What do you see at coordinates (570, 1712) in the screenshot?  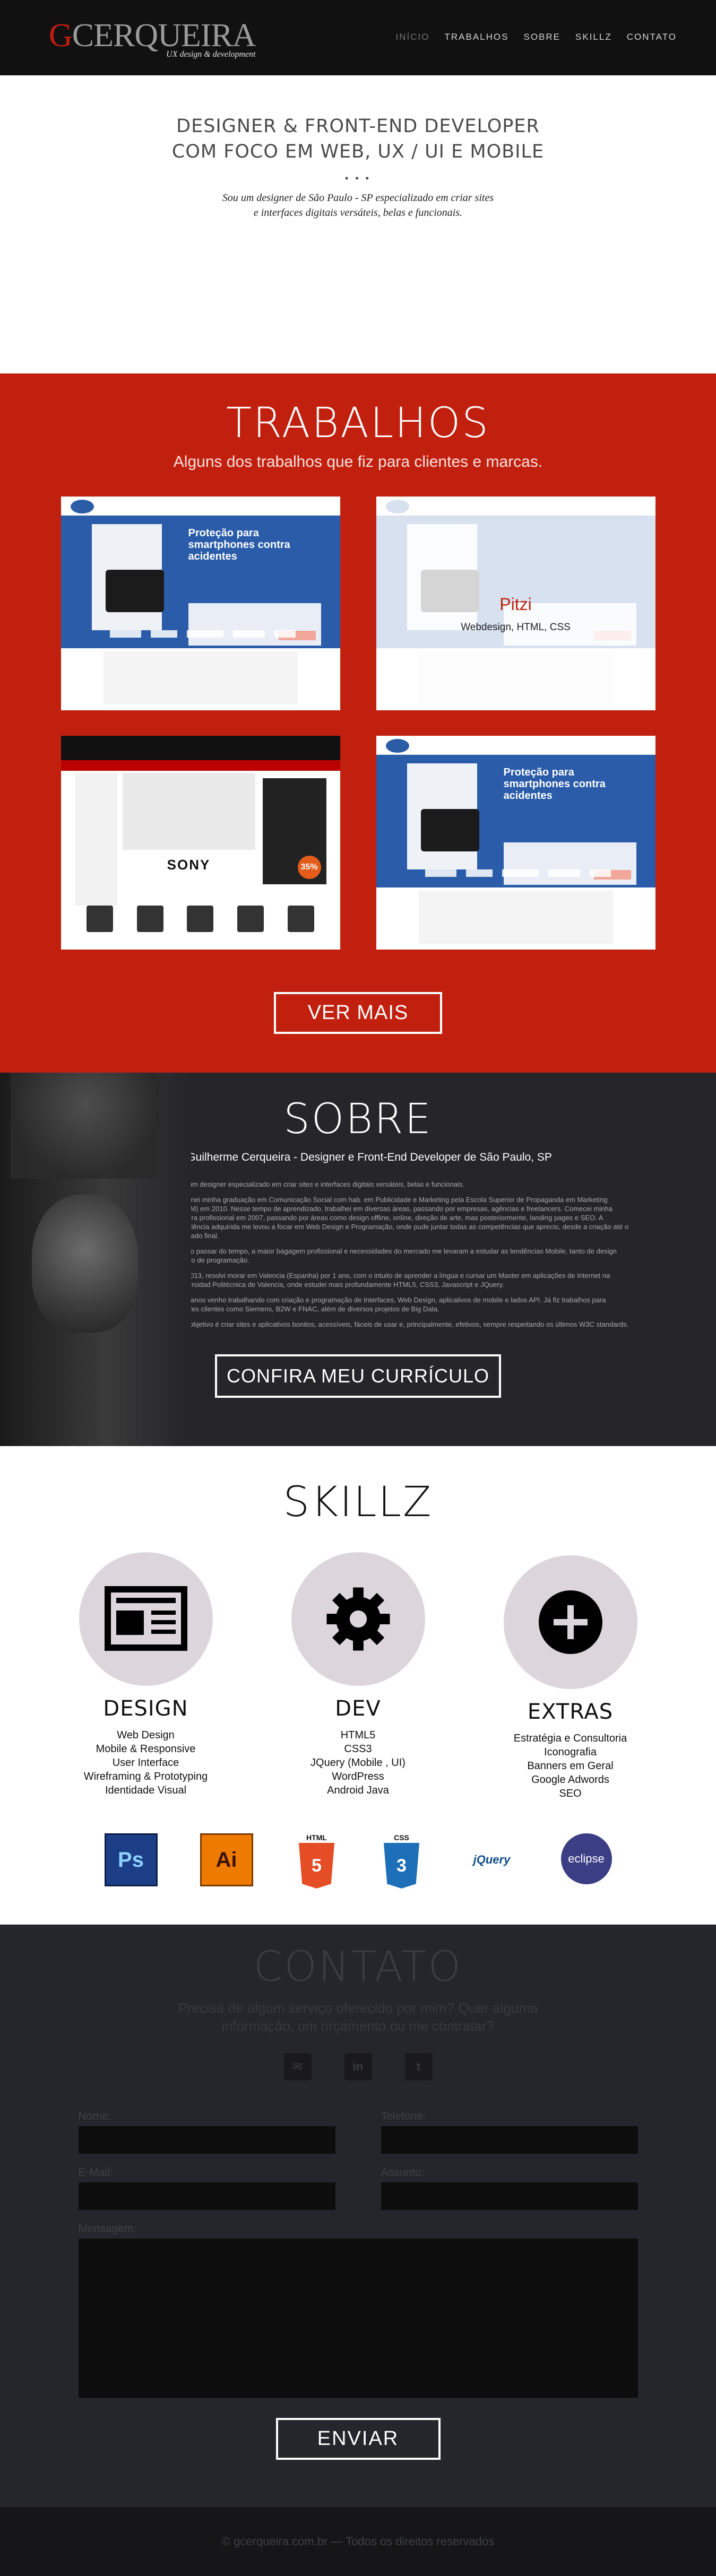 I see `skill-title: EXTRAS` at bounding box center [570, 1712].